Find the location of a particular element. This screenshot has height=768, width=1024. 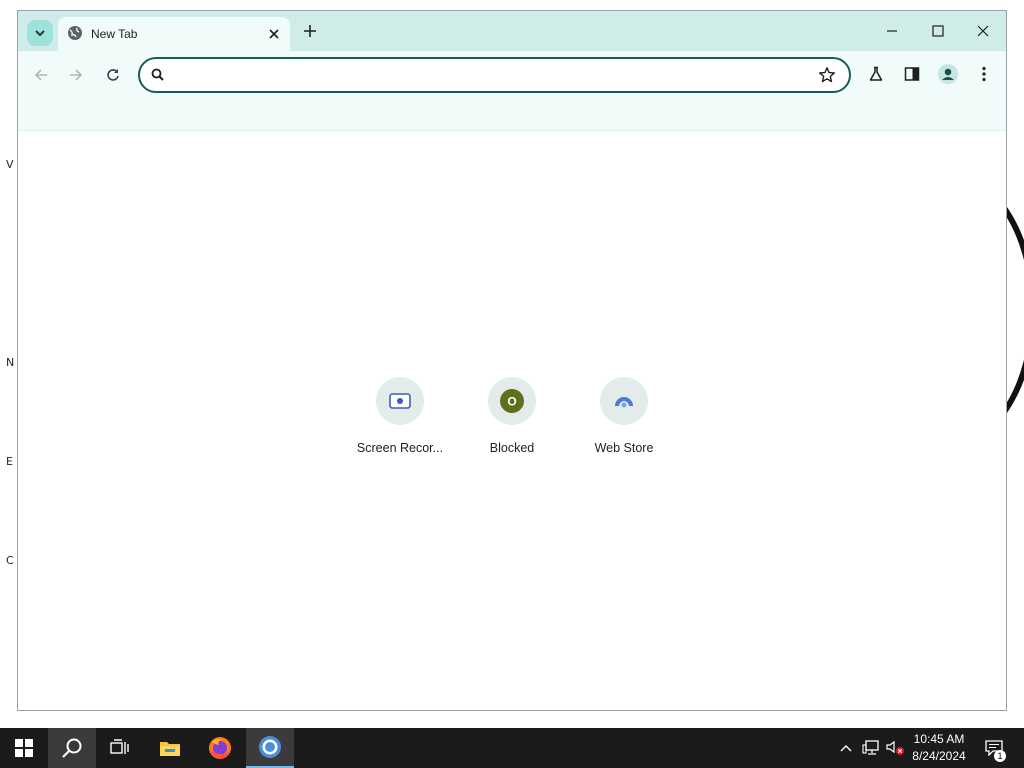

chrome-button is located at coordinates (270, 748).